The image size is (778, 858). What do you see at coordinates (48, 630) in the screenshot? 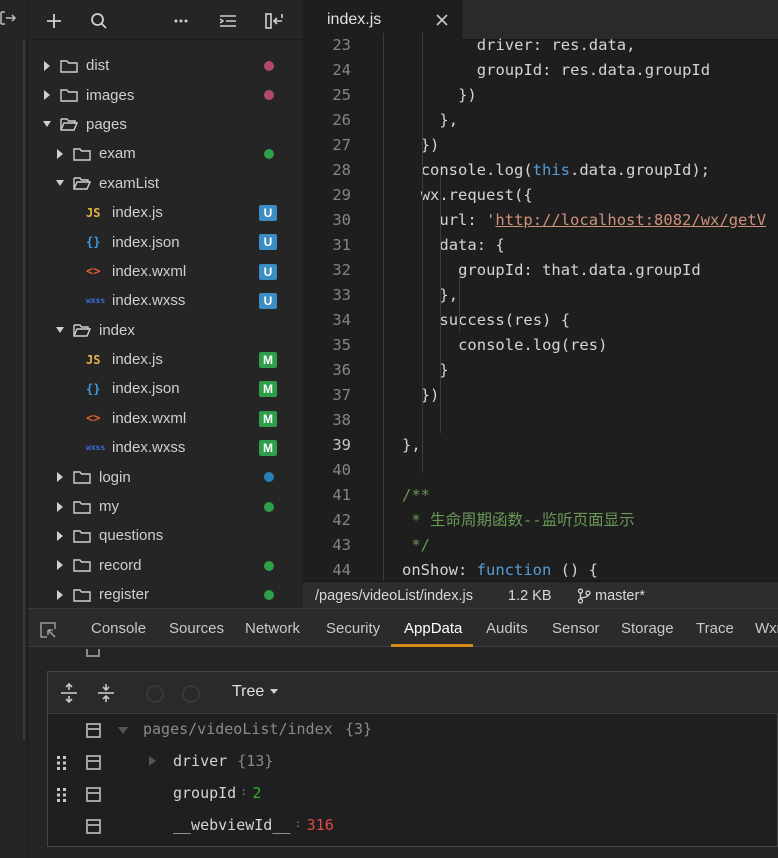
I see `inspect-element-icon` at bounding box center [48, 630].